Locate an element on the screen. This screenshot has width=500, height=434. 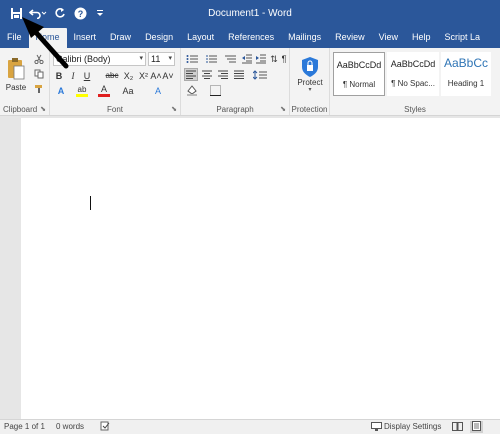
paragraph-launcher-icon: ⬊ is located at coordinates (283, 109).